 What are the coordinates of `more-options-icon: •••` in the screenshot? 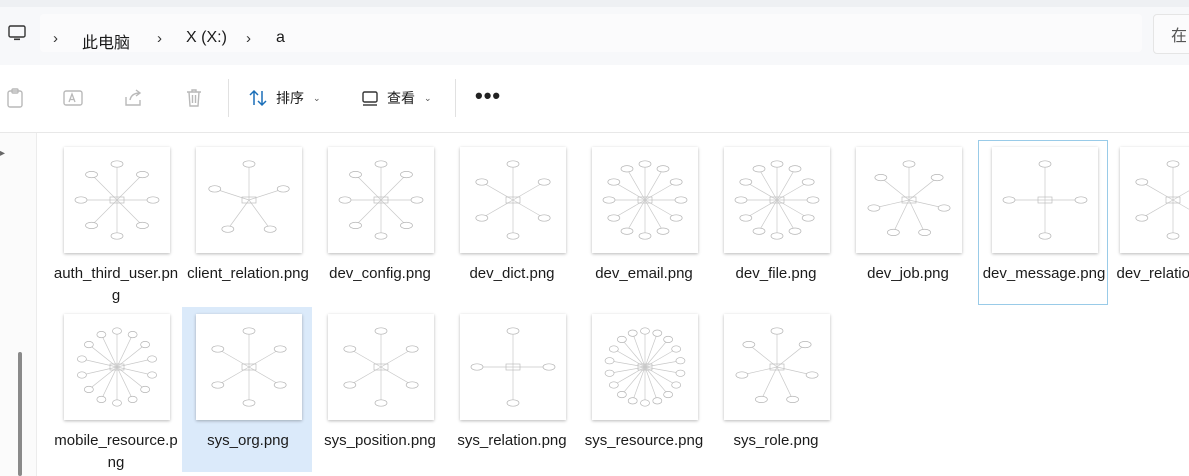 It's located at (488, 96).